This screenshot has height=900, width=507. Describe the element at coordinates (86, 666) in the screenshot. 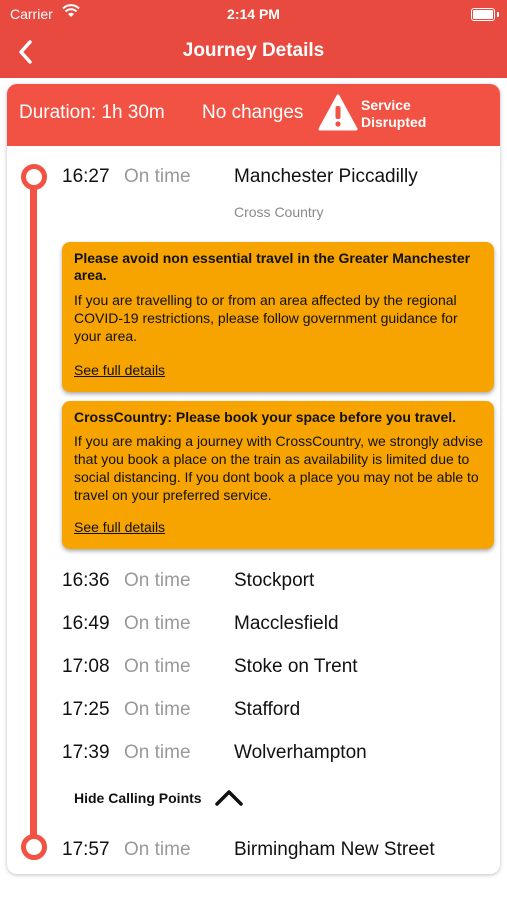

I see `stop-time: 17:08` at that location.